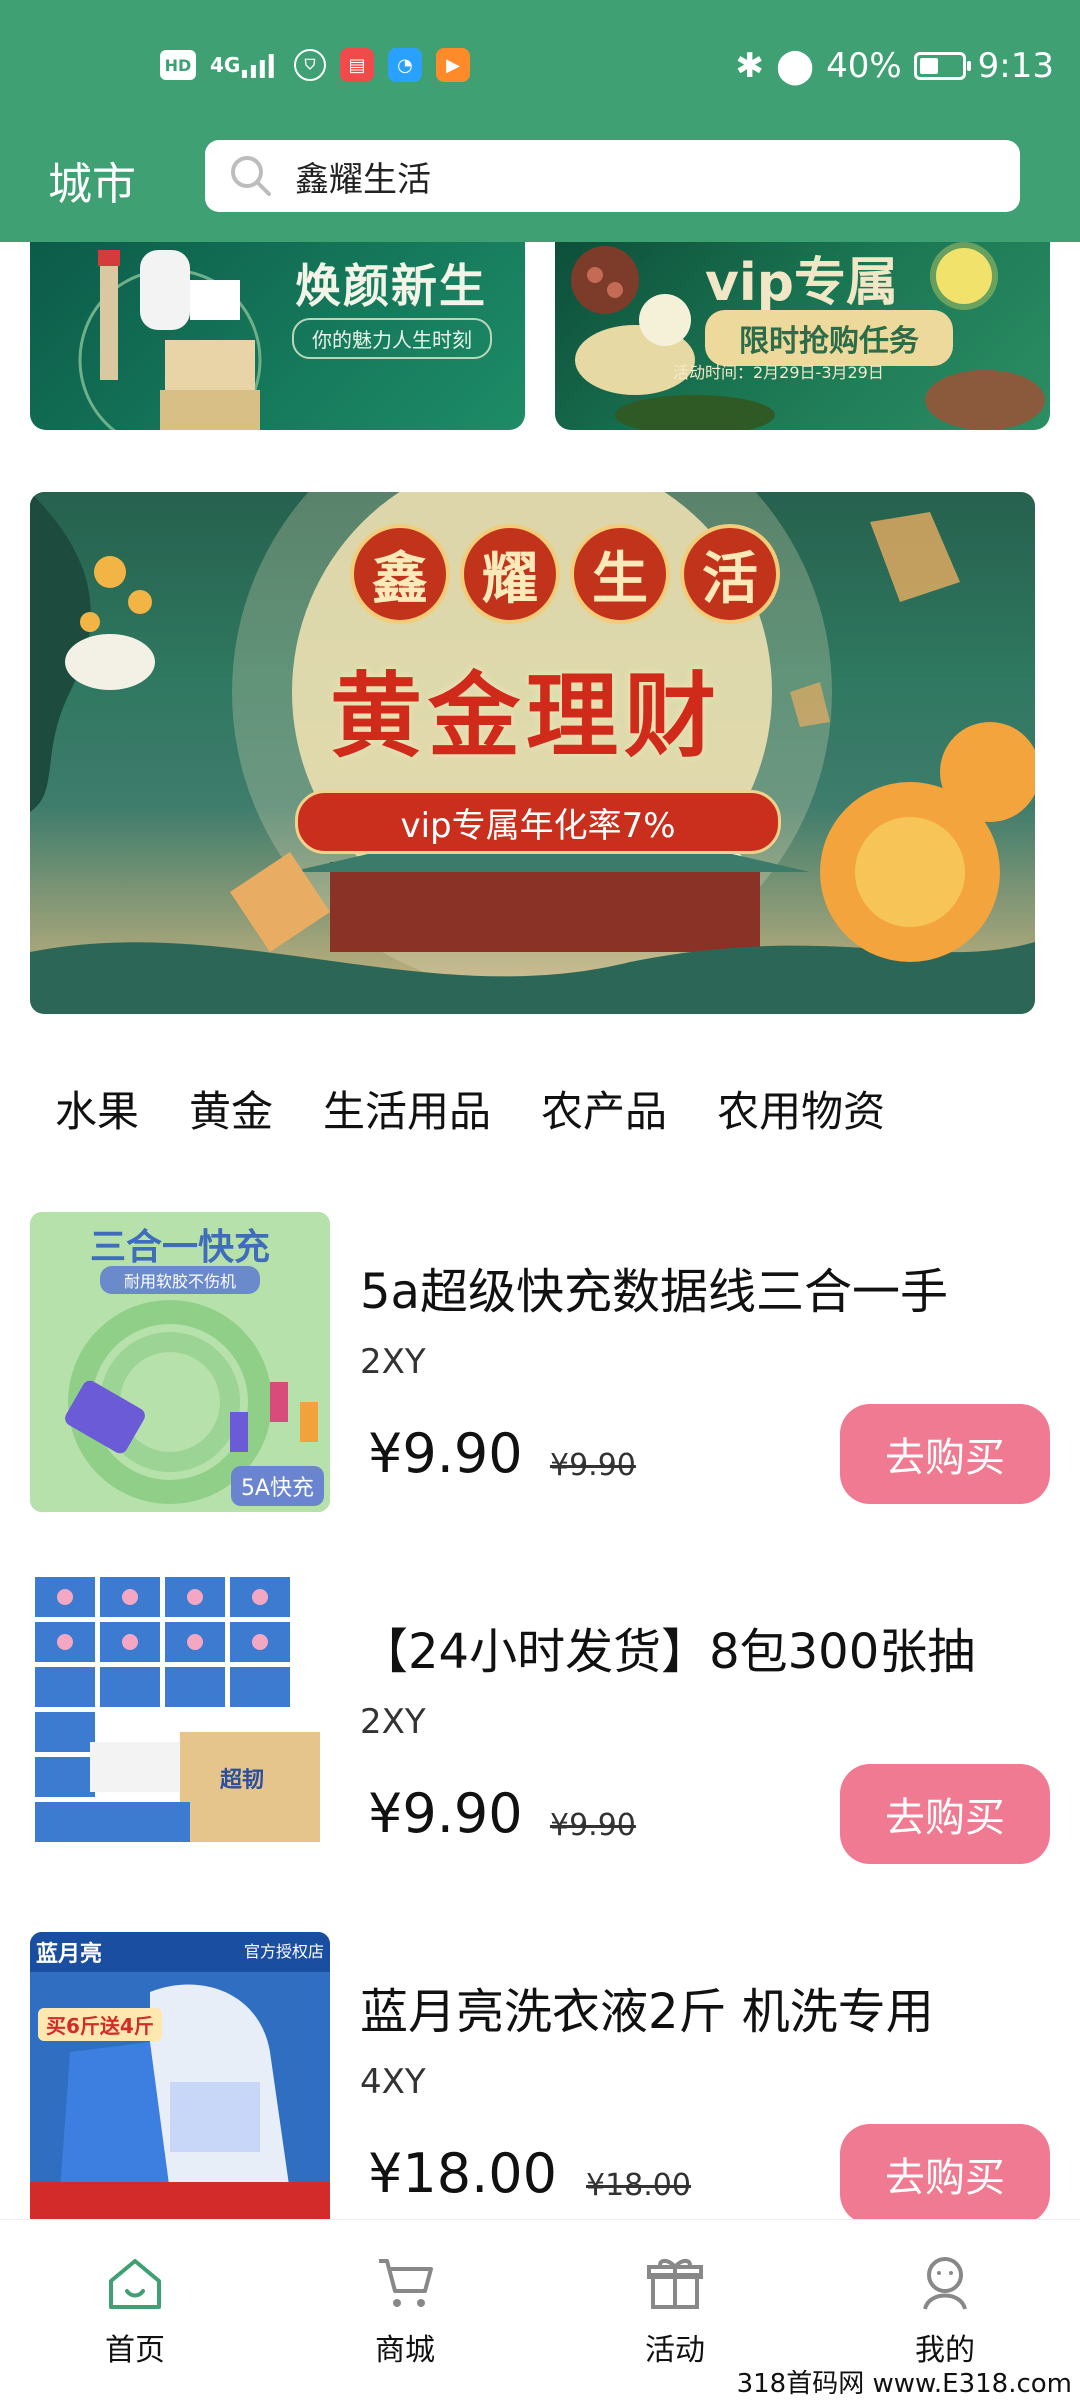  I want to click on image-badge: 官方授权店, so click(283, 1951).